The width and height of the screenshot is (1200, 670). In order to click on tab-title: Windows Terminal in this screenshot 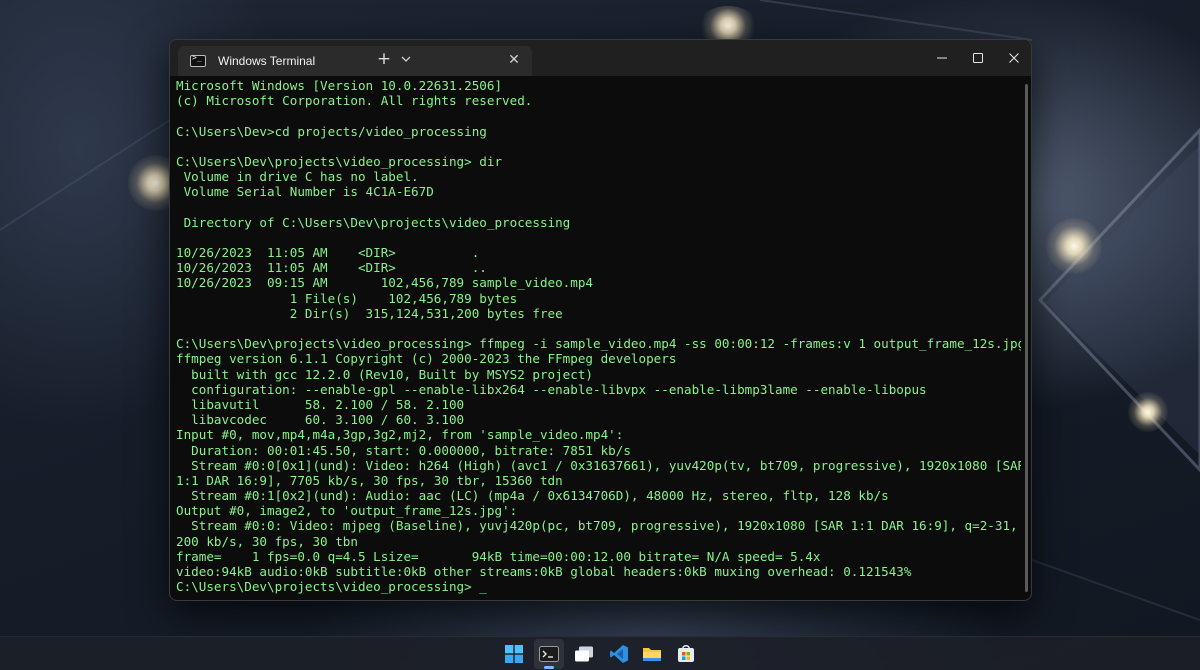, I will do `click(267, 61)`.